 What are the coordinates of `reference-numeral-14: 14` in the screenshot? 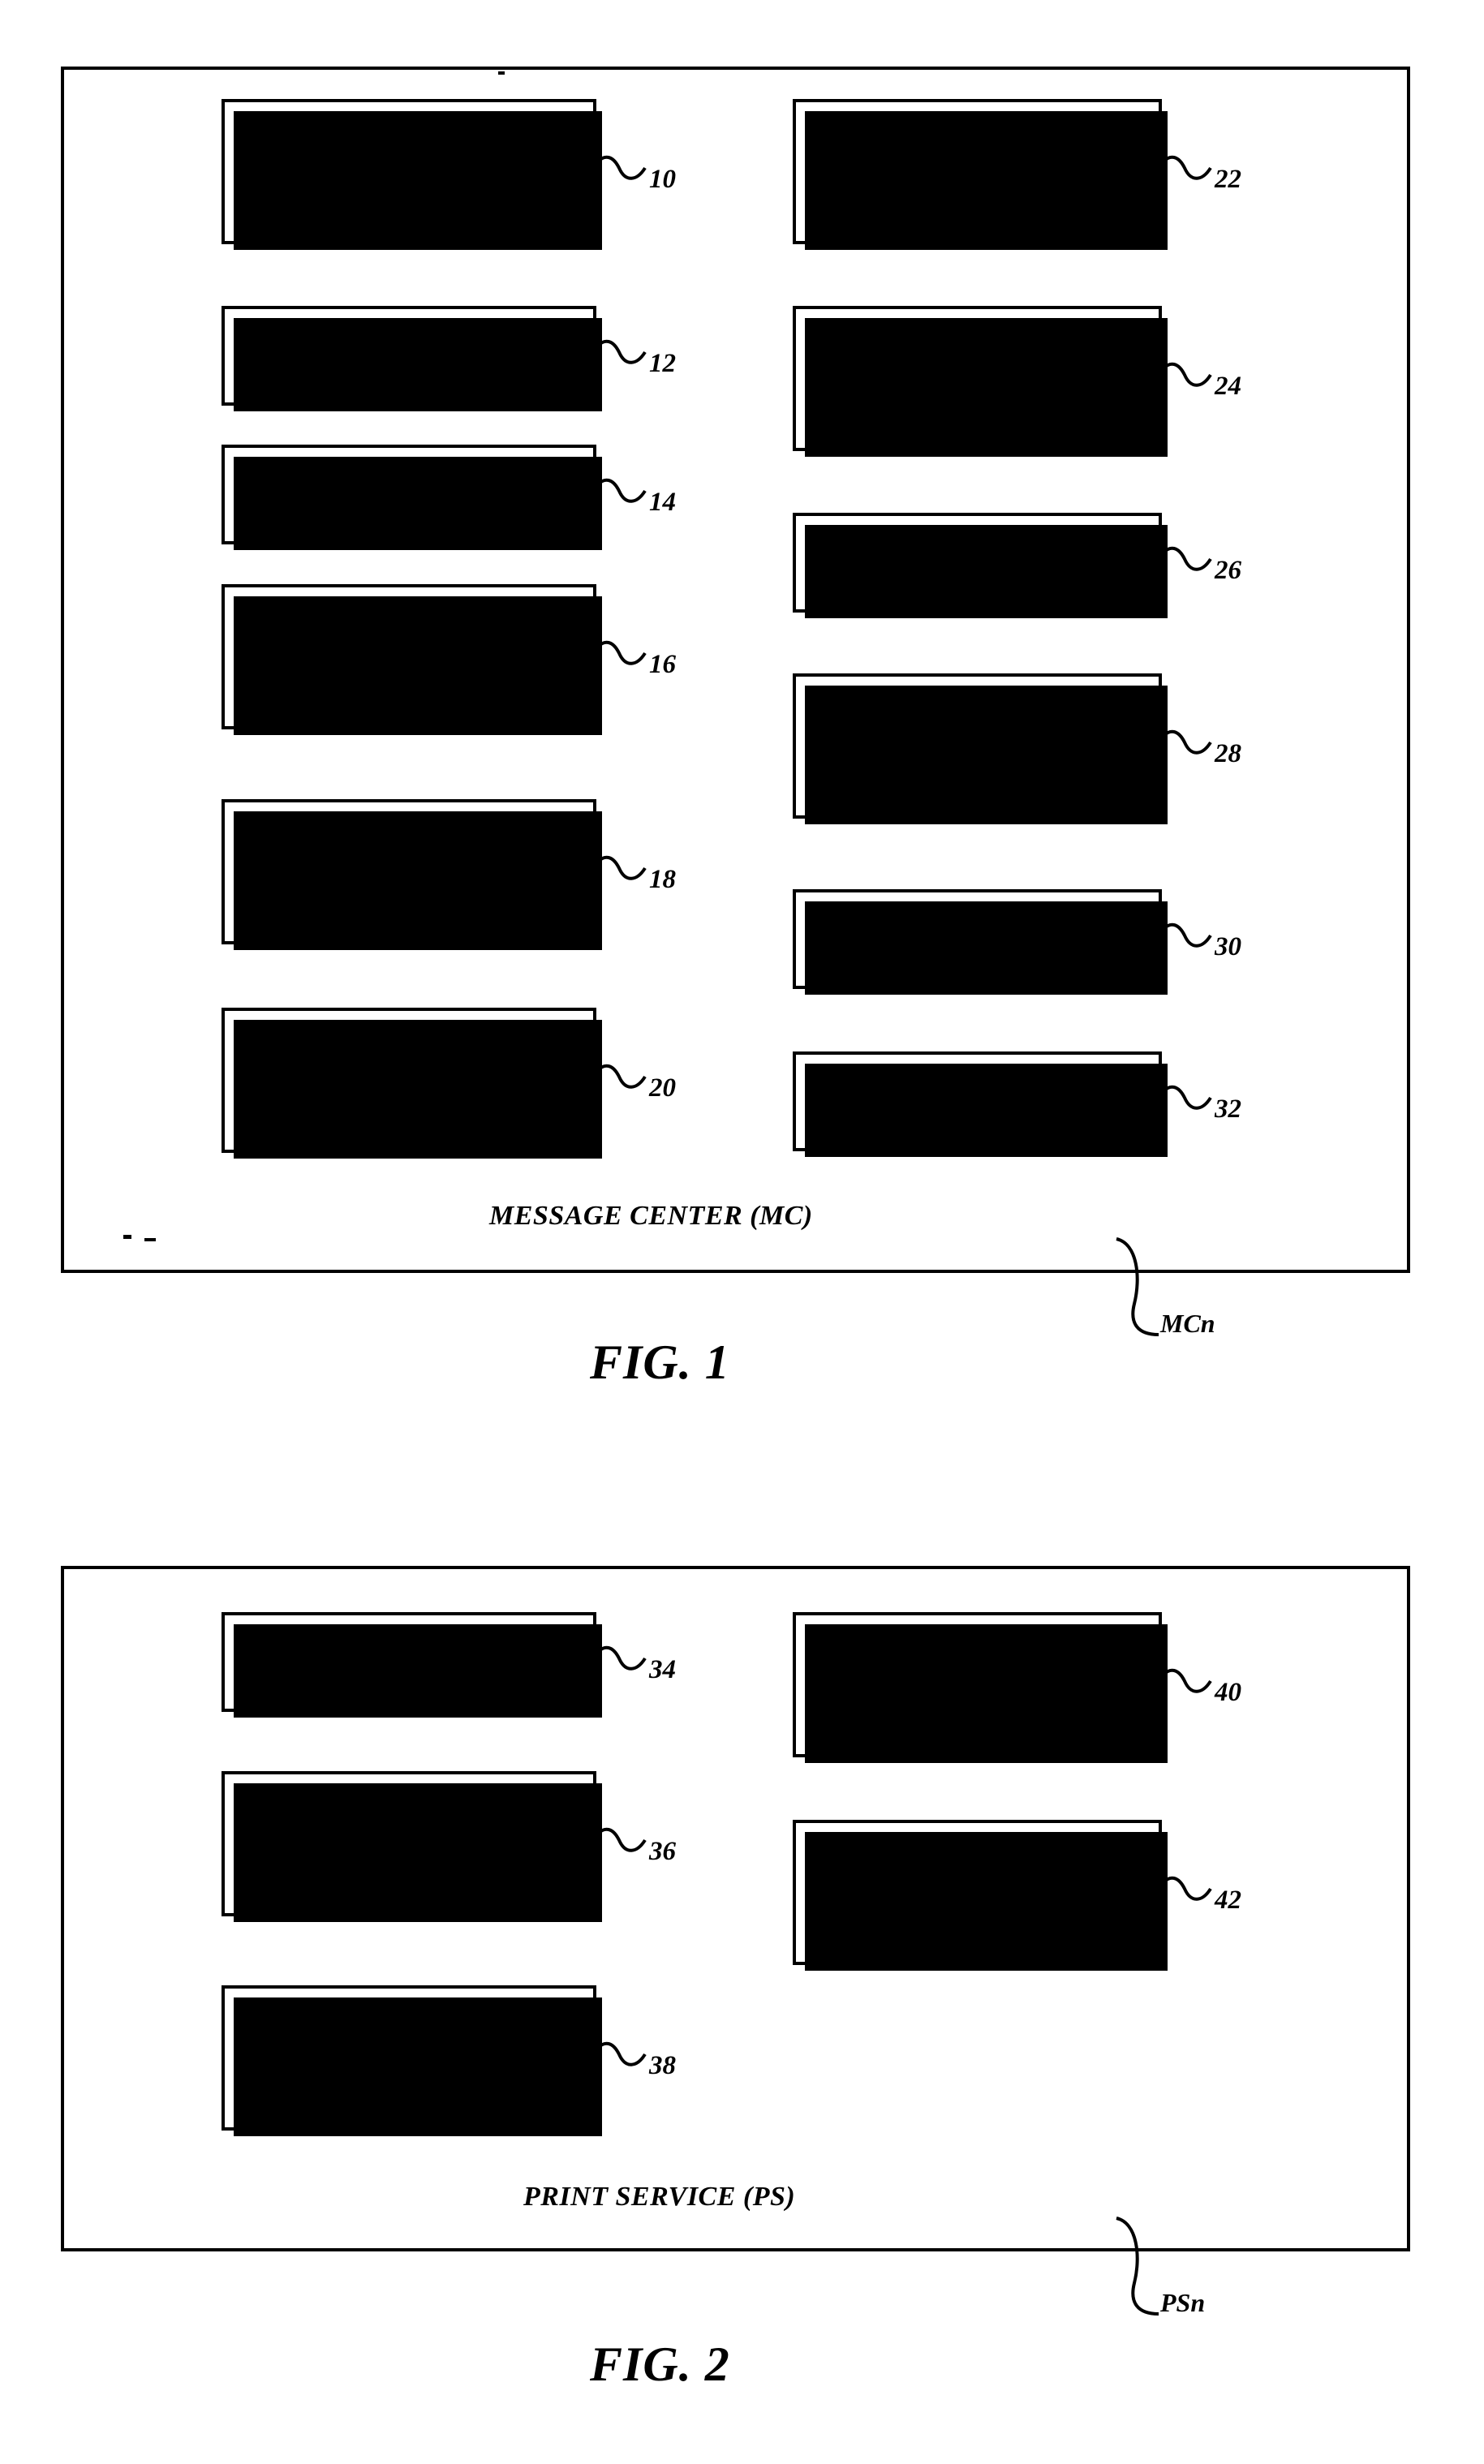 It's located at (662, 502).